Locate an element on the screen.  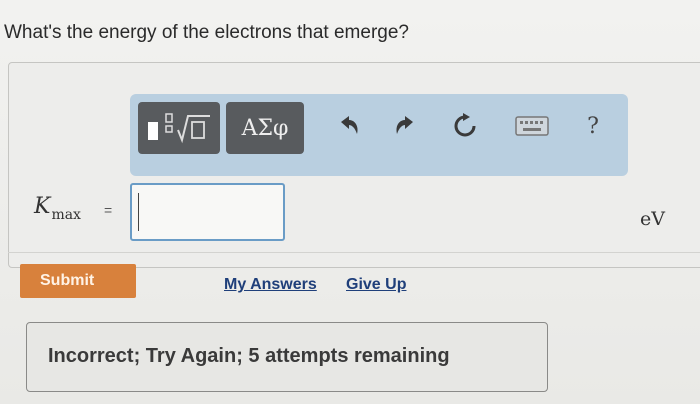
equals-sign: = is located at coordinates (108, 210).